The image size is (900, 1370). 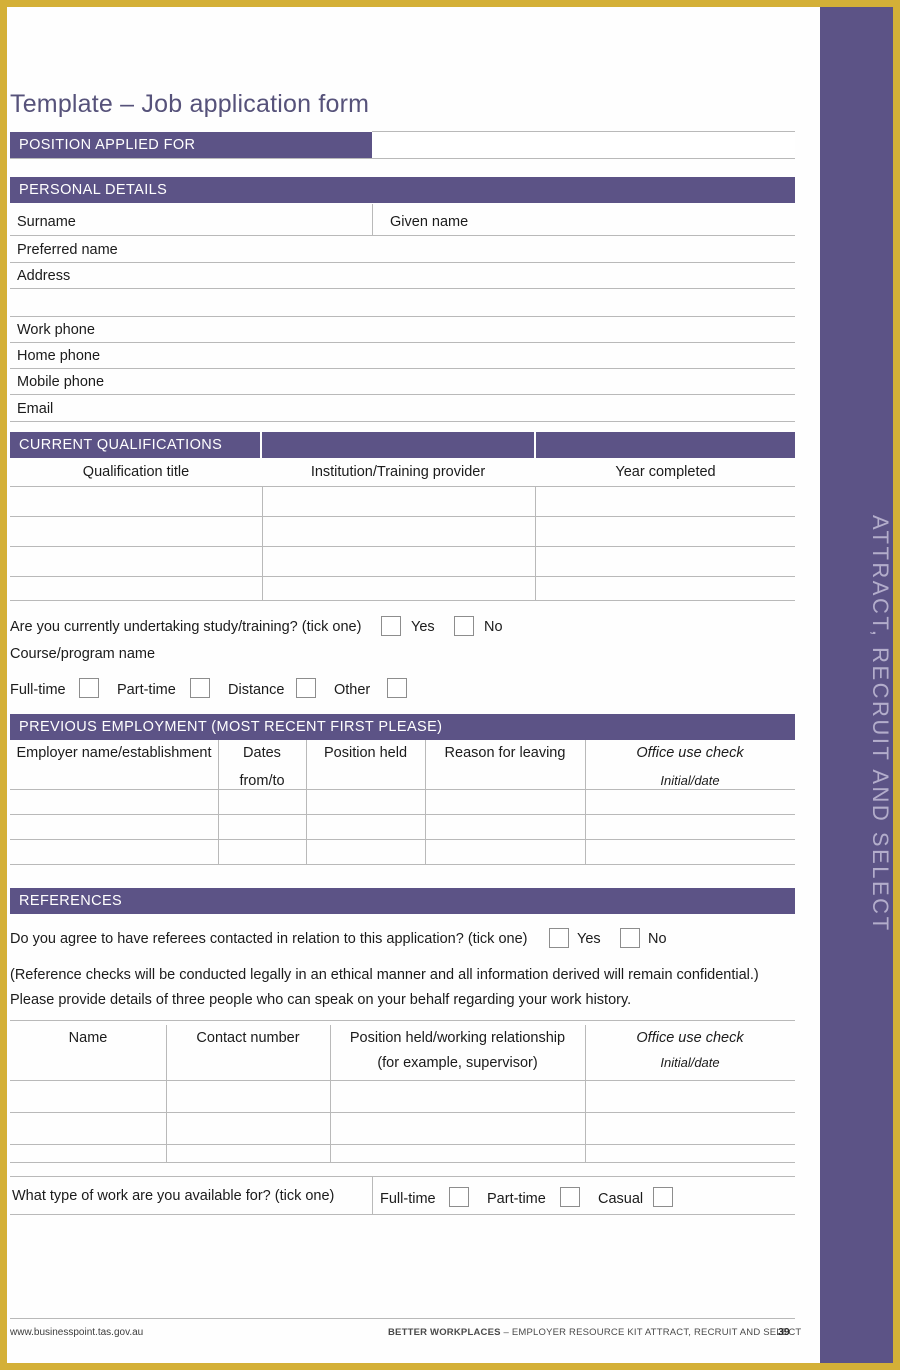 What do you see at coordinates (444, 1332) in the screenshot?
I see `footer-publication-bold: BETTER WORKPLACES` at bounding box center [444, 1332].